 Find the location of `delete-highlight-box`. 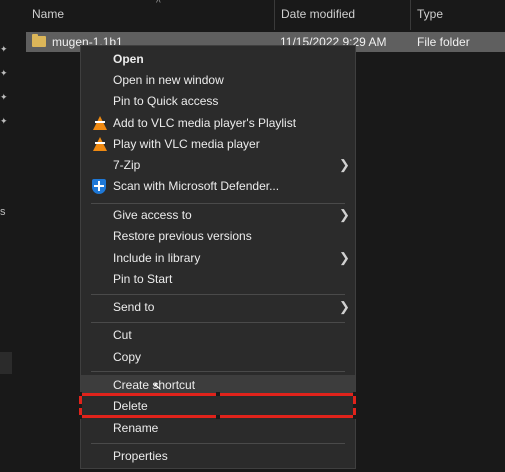

delete-highlight-box is located at coordinates (217, 405).